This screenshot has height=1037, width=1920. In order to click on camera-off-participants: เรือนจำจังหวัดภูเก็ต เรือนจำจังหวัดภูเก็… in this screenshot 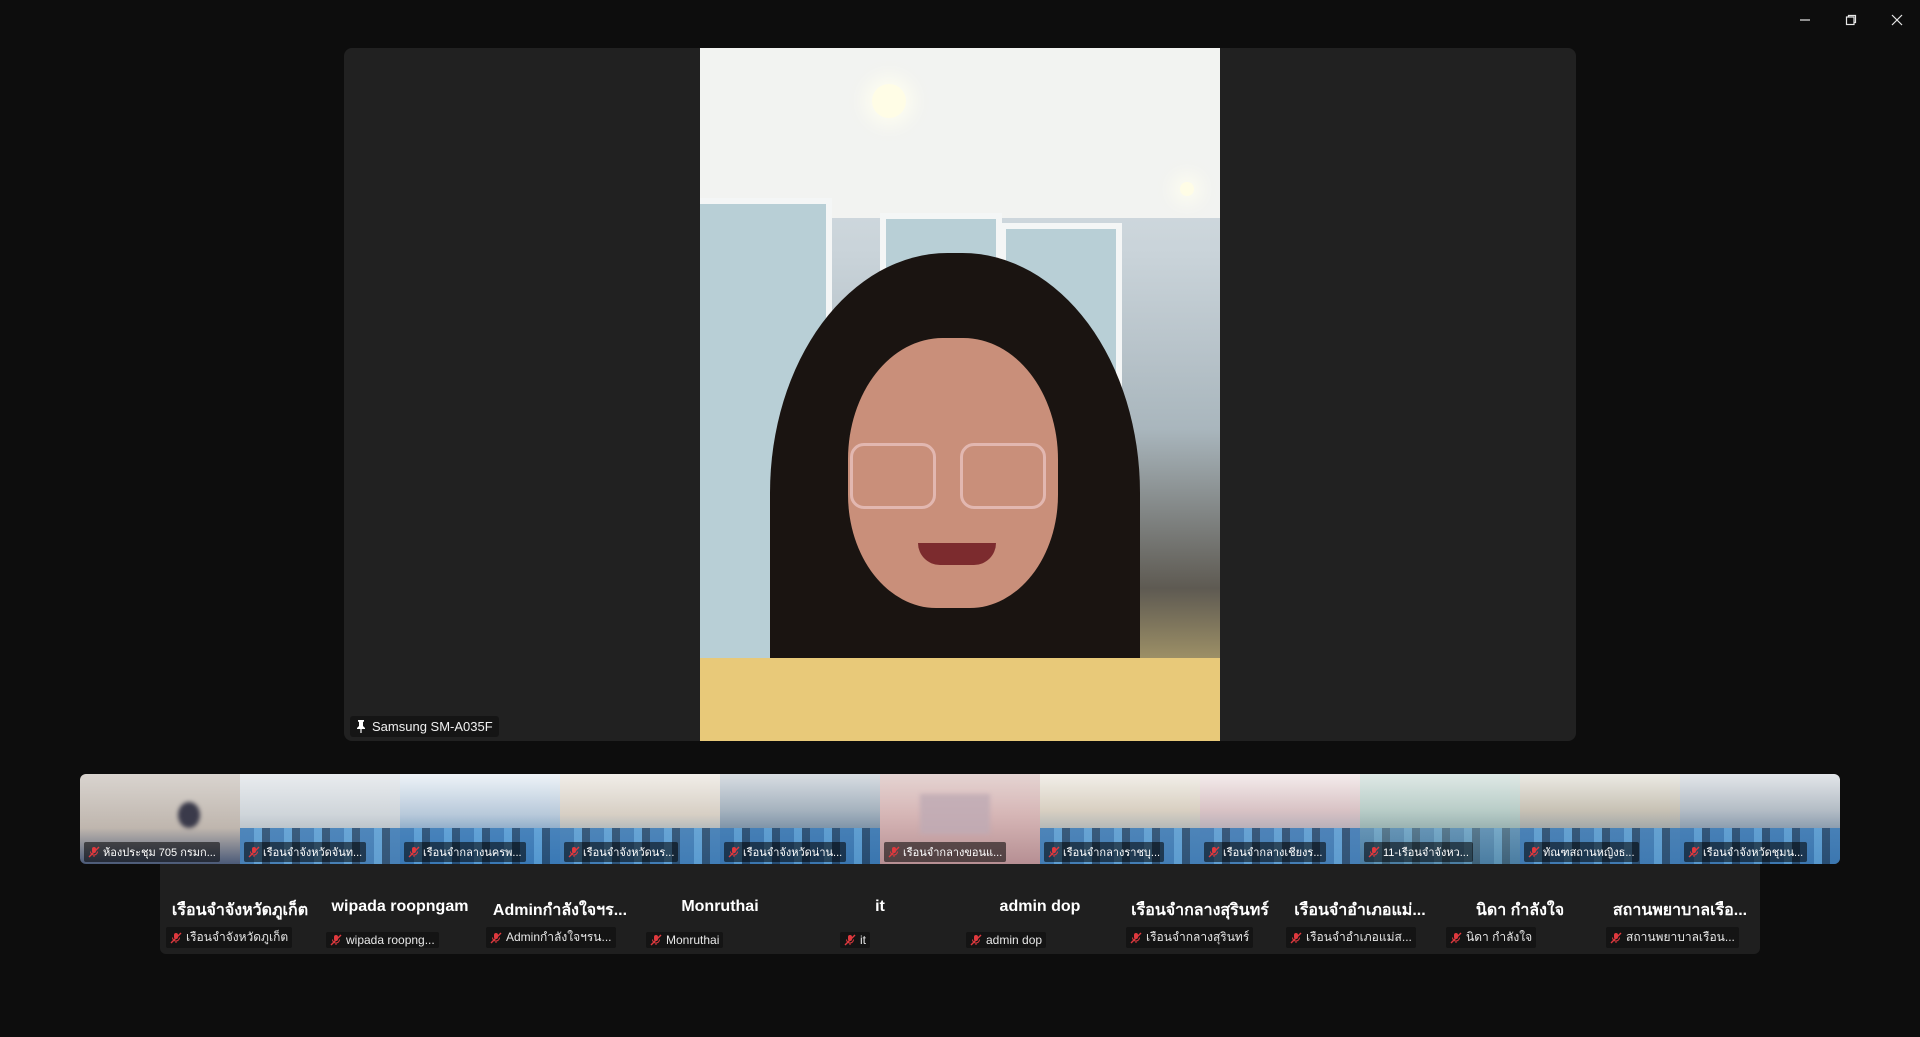, I will do `click(960, 909)`.